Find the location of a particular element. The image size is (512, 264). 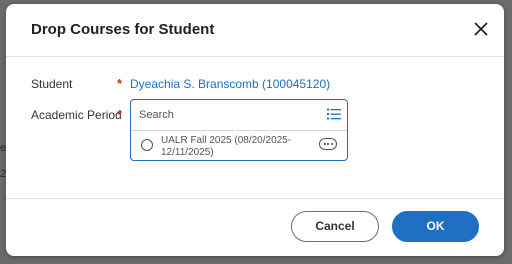

close-button is located at coordinates (481, 29).